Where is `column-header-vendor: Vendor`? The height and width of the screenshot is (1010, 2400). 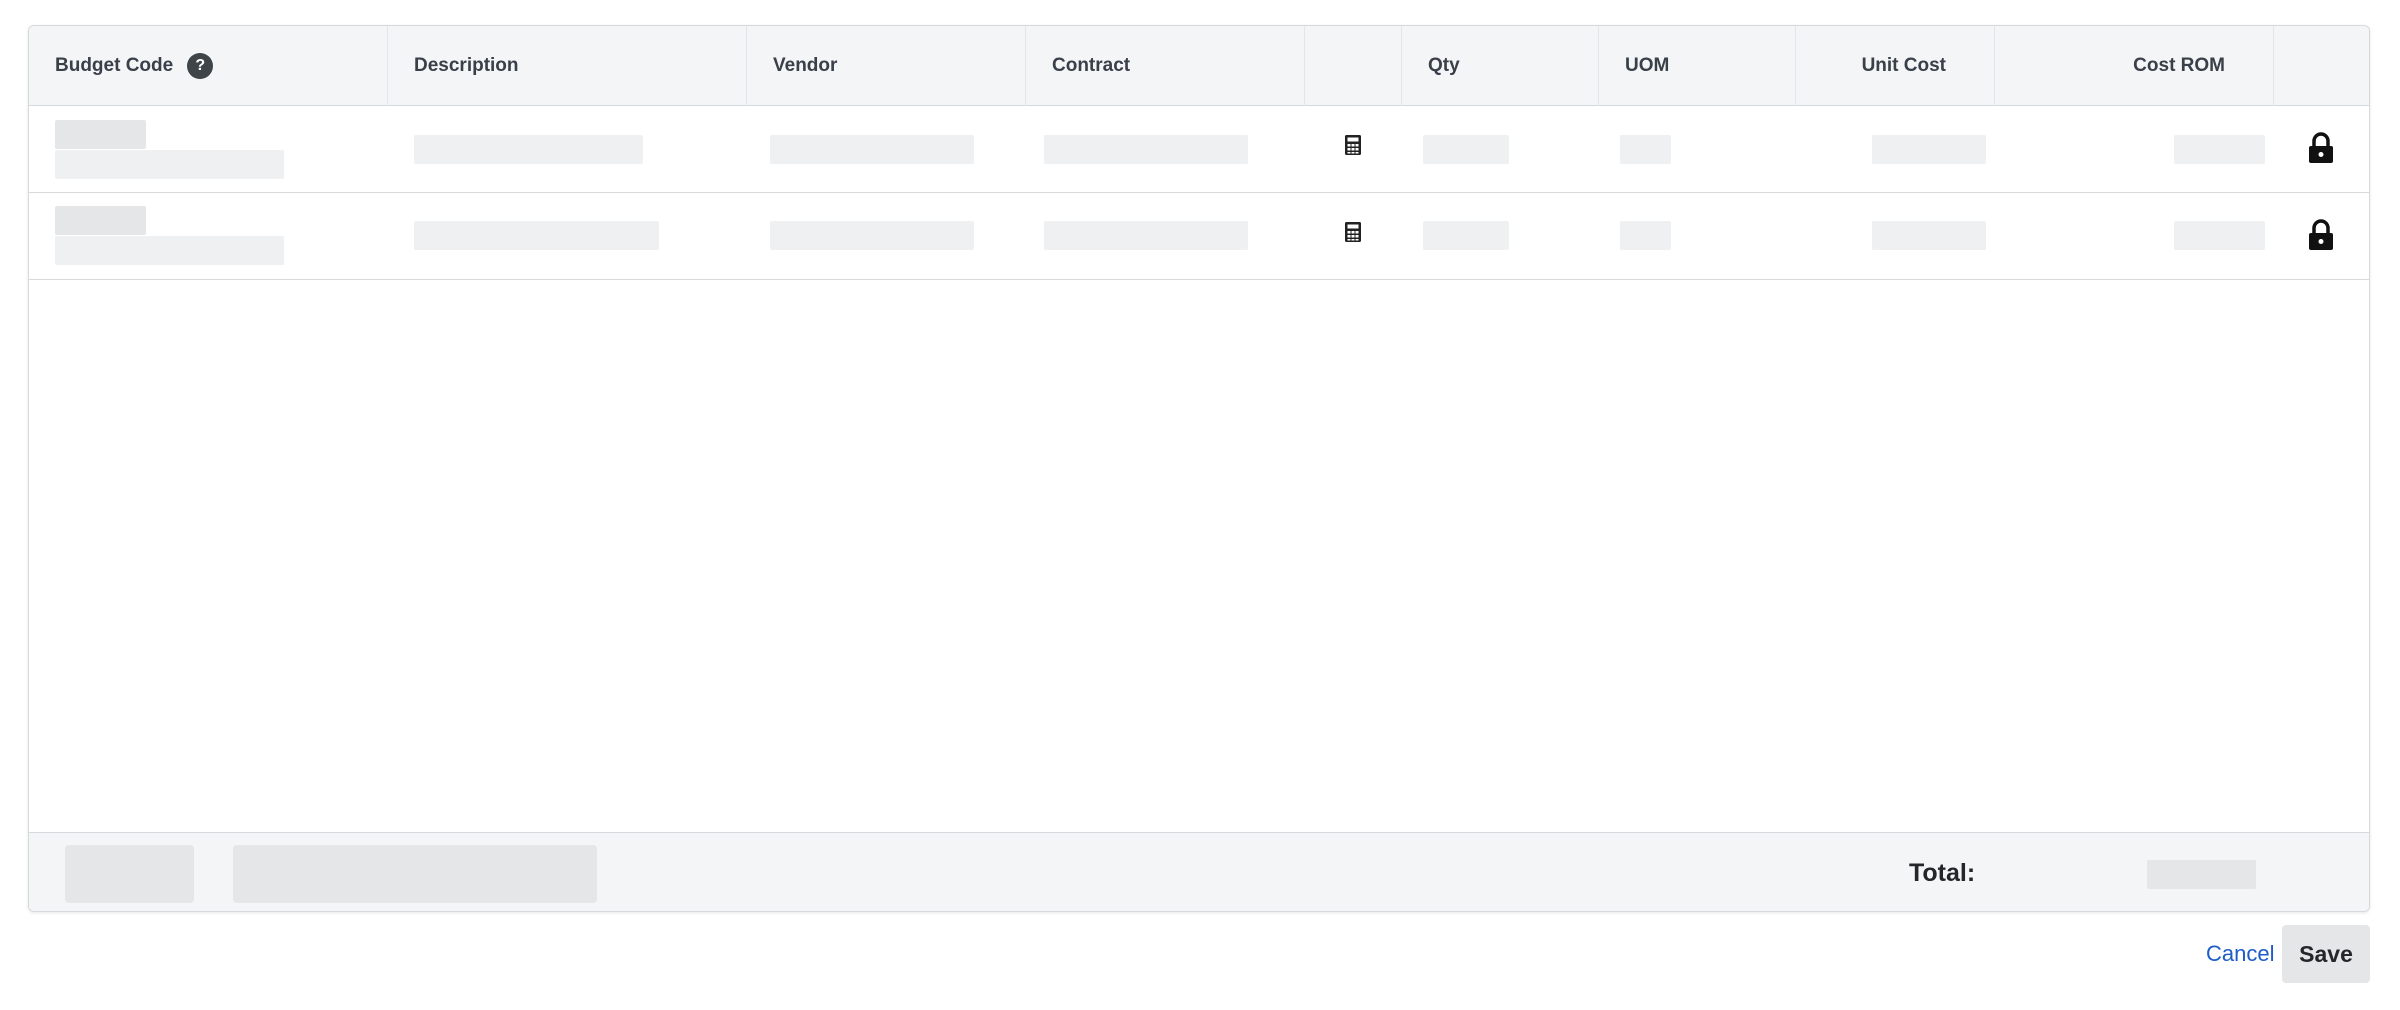 column-header-vendor: Vendor is located at coordinates (886, 66).